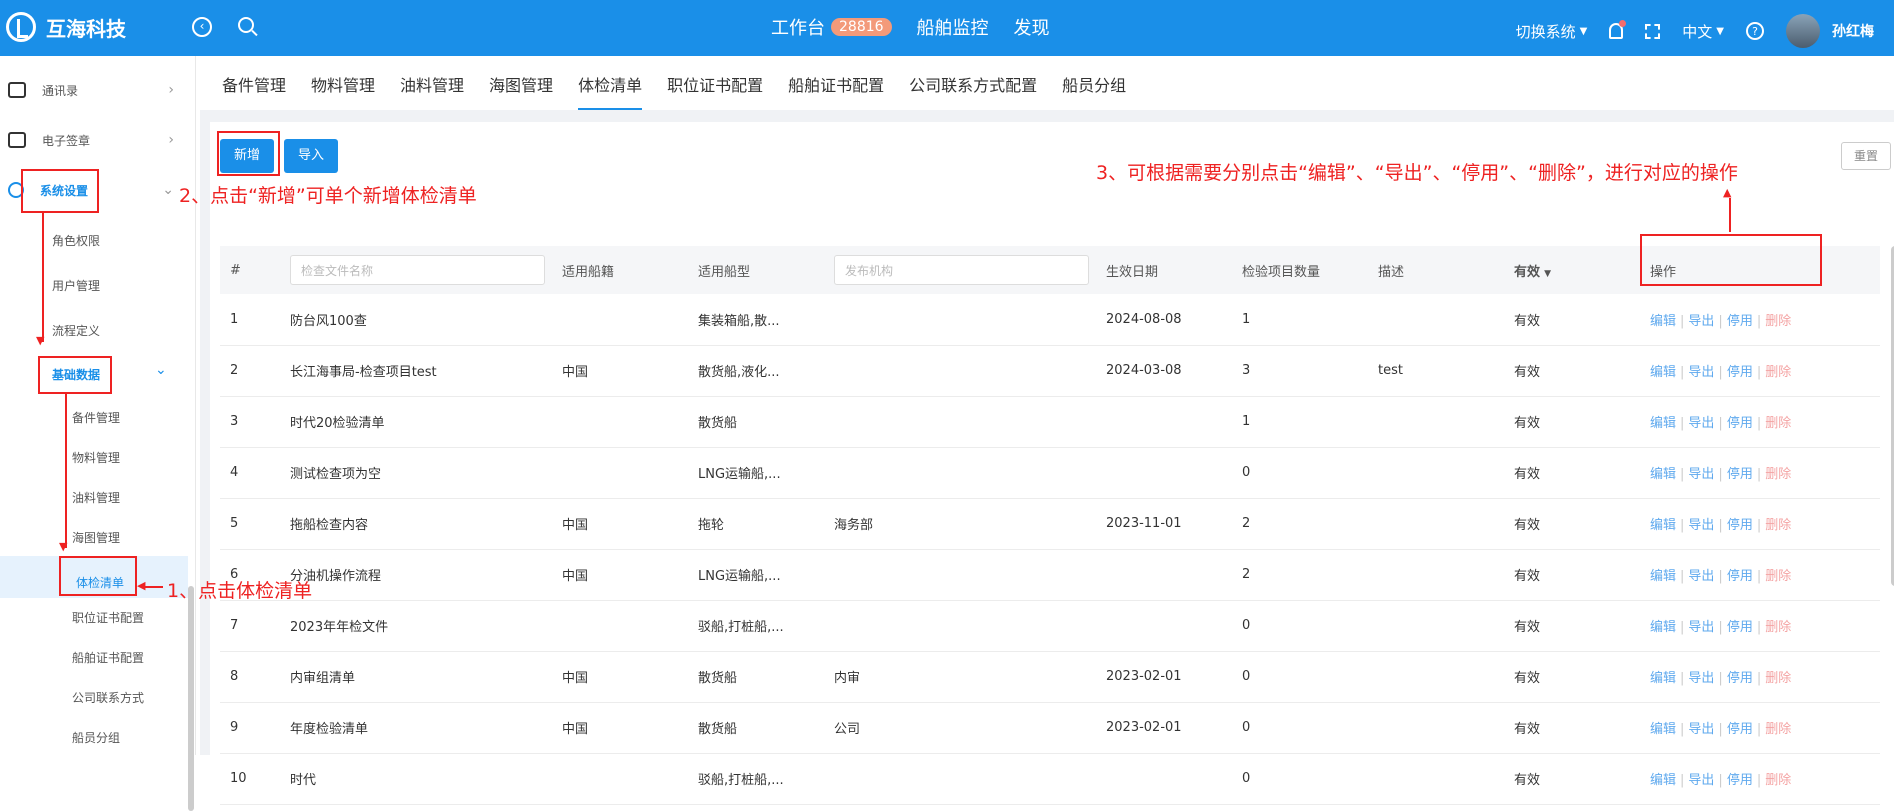 This screenshot has width=1894, height=811. I want to click on nav-ship-monitor: 船舶监控, so click(953, 27).